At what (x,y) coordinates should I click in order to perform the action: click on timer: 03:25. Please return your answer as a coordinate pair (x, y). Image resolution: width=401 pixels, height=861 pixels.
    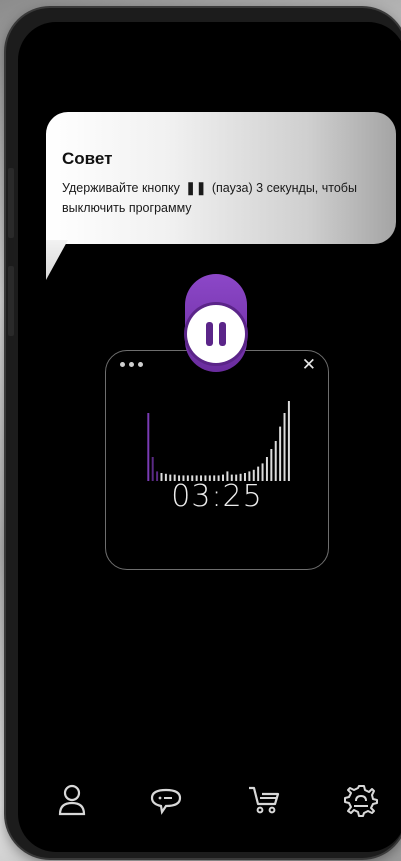
    Looking at the image, I should click on (217, 496).